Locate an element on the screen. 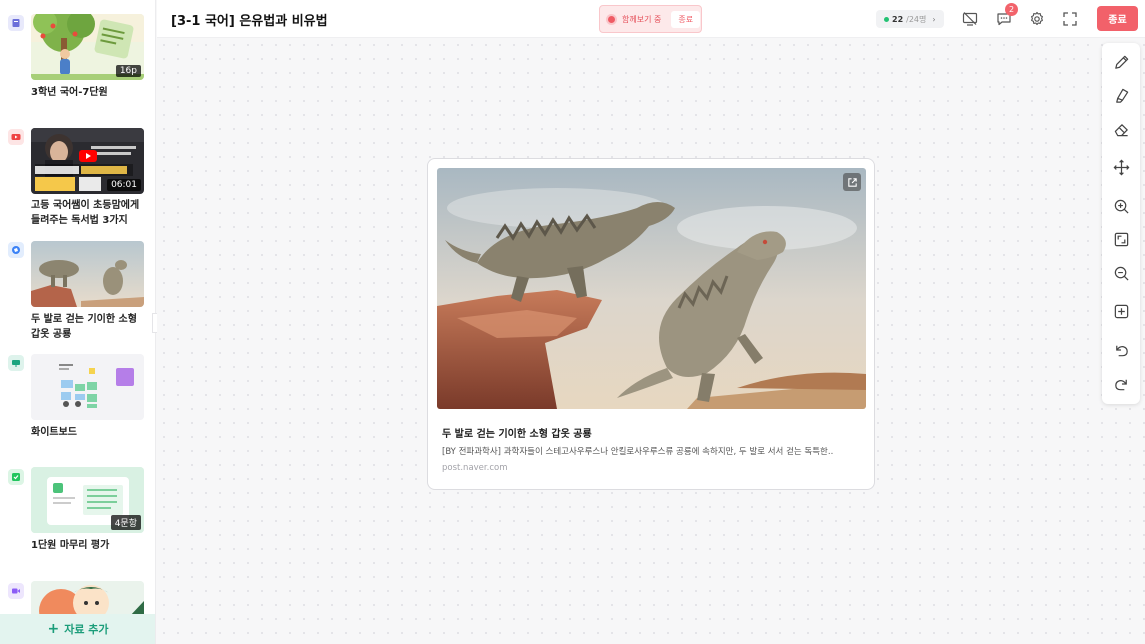 The height and width of the screenshot is (644, 1145). eraser-tool-button is located at coordinates (1121, 129).